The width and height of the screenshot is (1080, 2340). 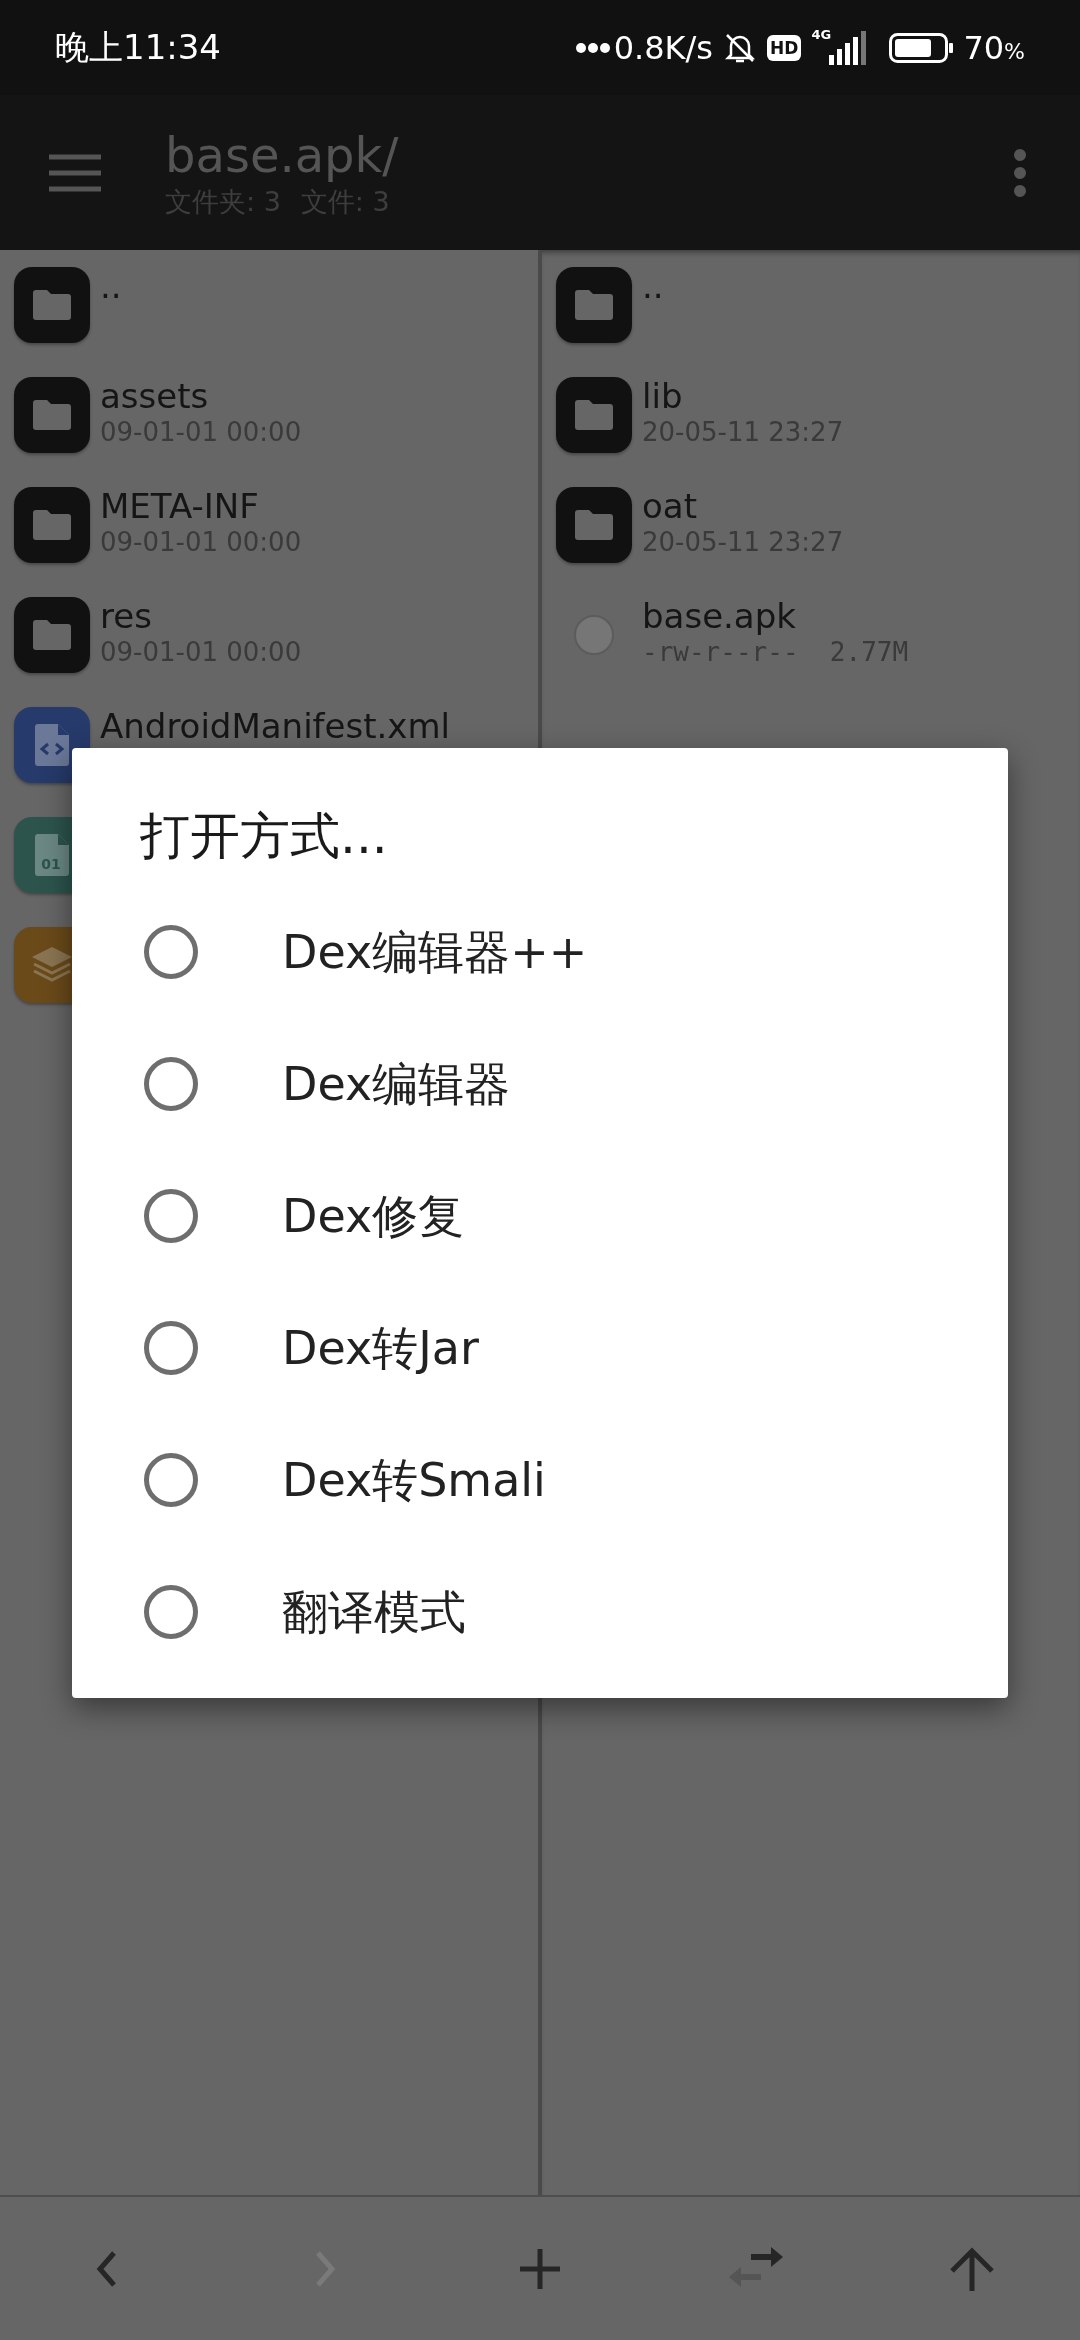 What do you see at coordinates (972, 2268) in the screenshot?
I see `up-arrow-icon` at bounding box center [972, 2268].